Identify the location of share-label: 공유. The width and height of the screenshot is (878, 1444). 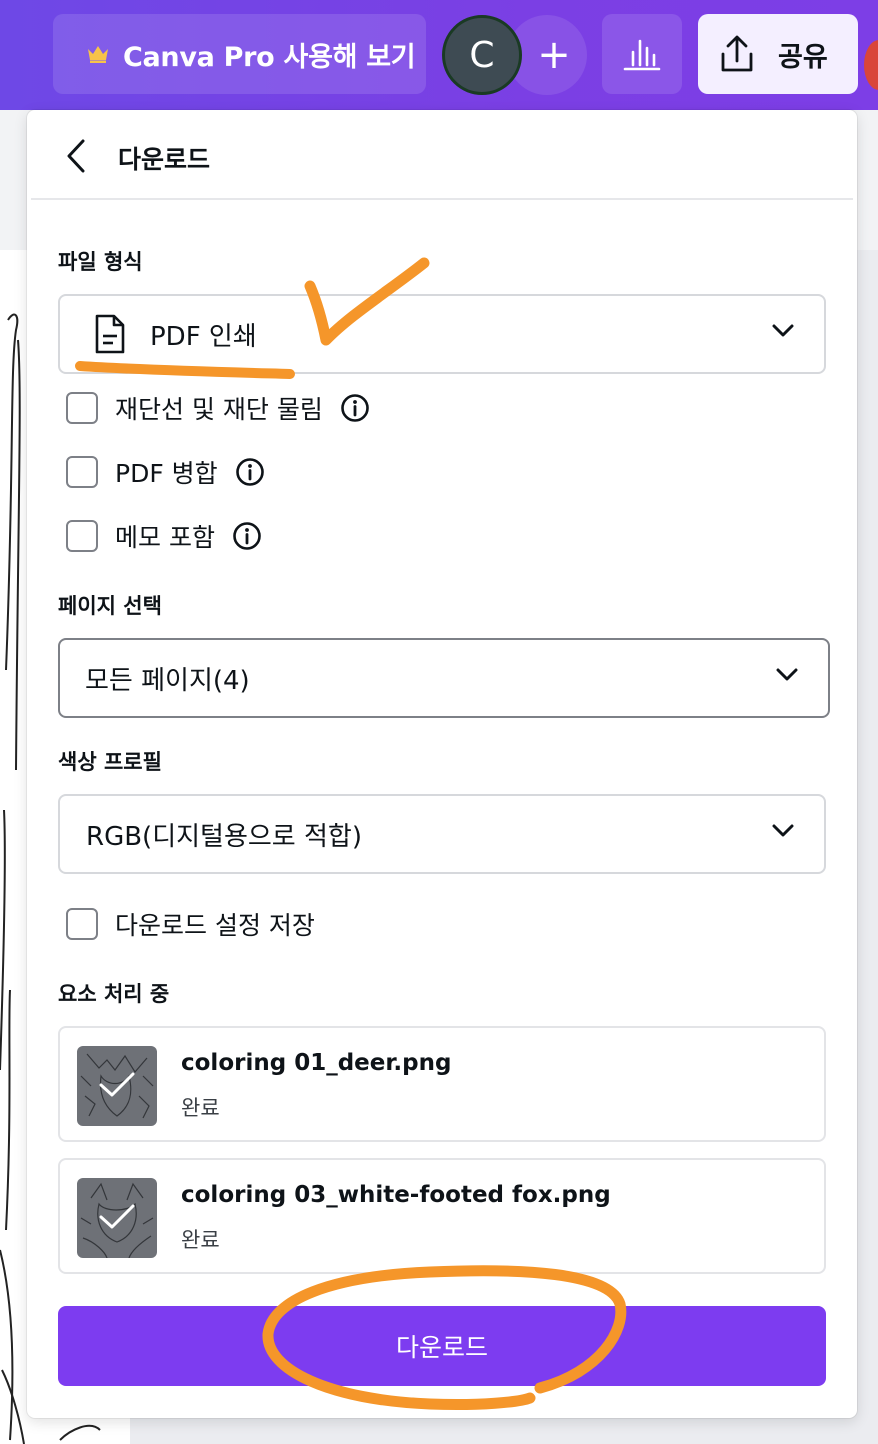
(803, 57).